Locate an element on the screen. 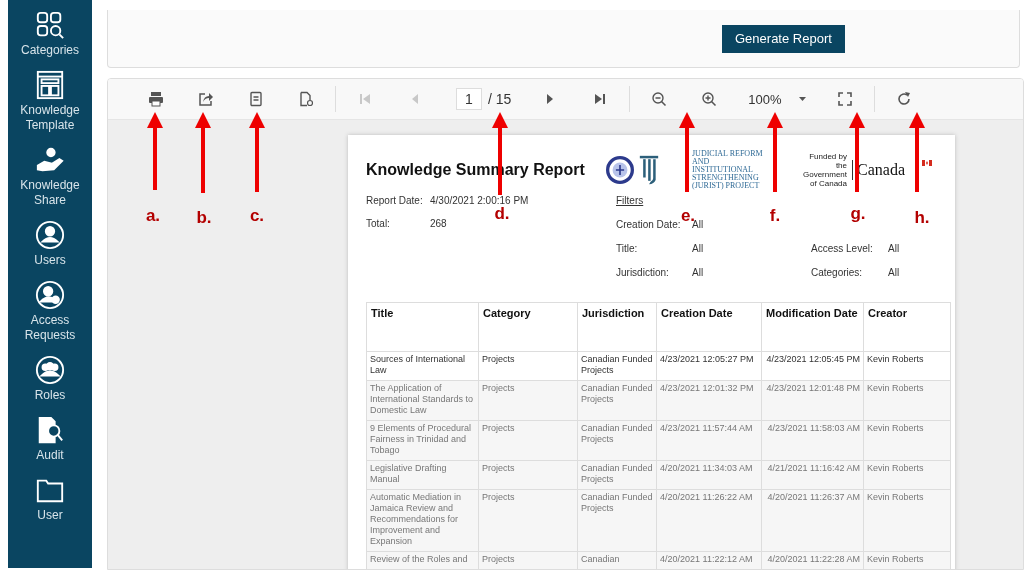 This screenshot has height=579, width=1024. table-cell: 4/20/2021 11:26:37 AM is located at coordinates (812, 520).